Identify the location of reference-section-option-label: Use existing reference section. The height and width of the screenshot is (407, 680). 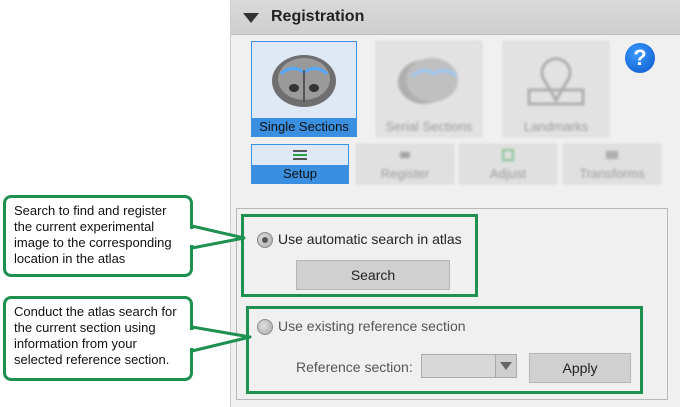
(372, 326).